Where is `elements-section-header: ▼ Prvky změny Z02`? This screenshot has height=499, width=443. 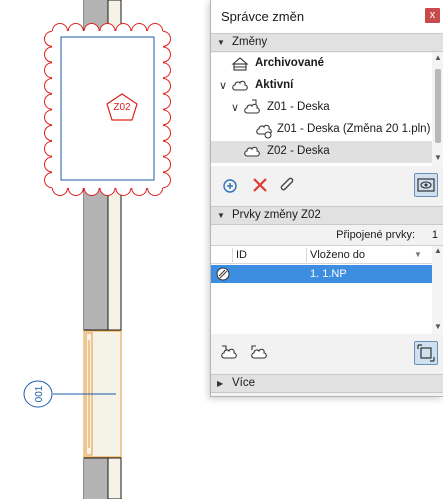
elements-section-header: ▼ Prvky změny Z02 is located at coordinates (327, 215).